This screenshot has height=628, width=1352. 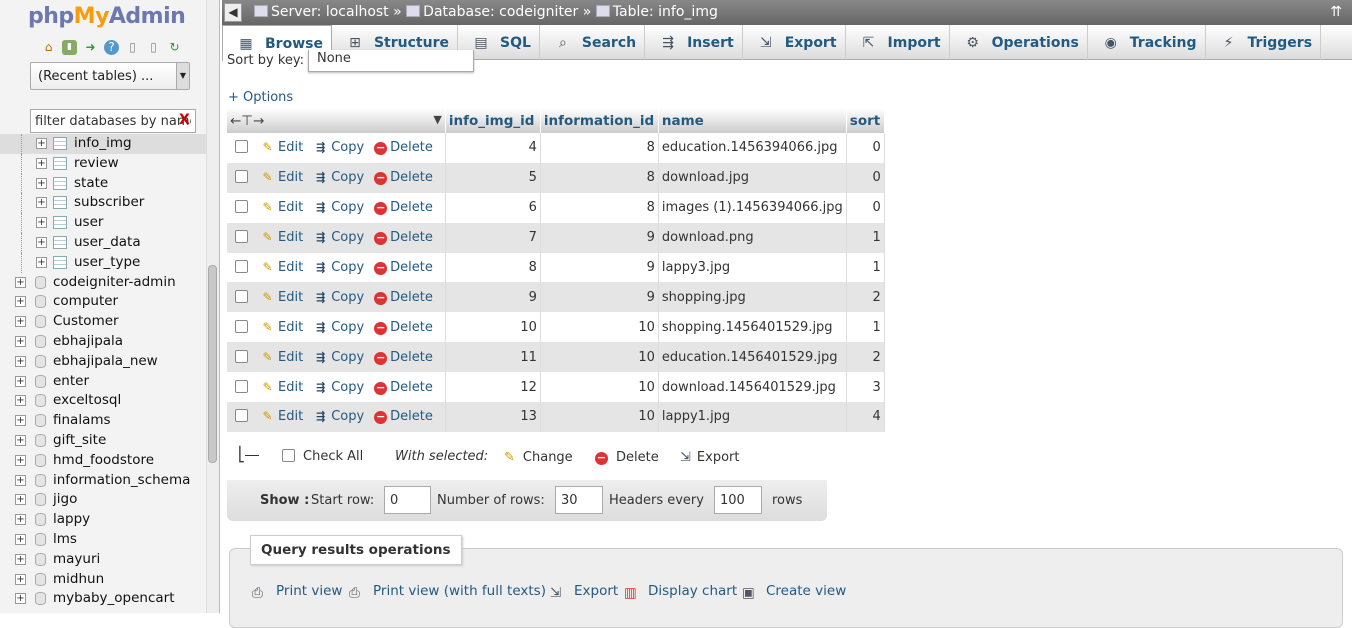 I want to click on cell-info_img_id: 10, so click(x=493, y=327).